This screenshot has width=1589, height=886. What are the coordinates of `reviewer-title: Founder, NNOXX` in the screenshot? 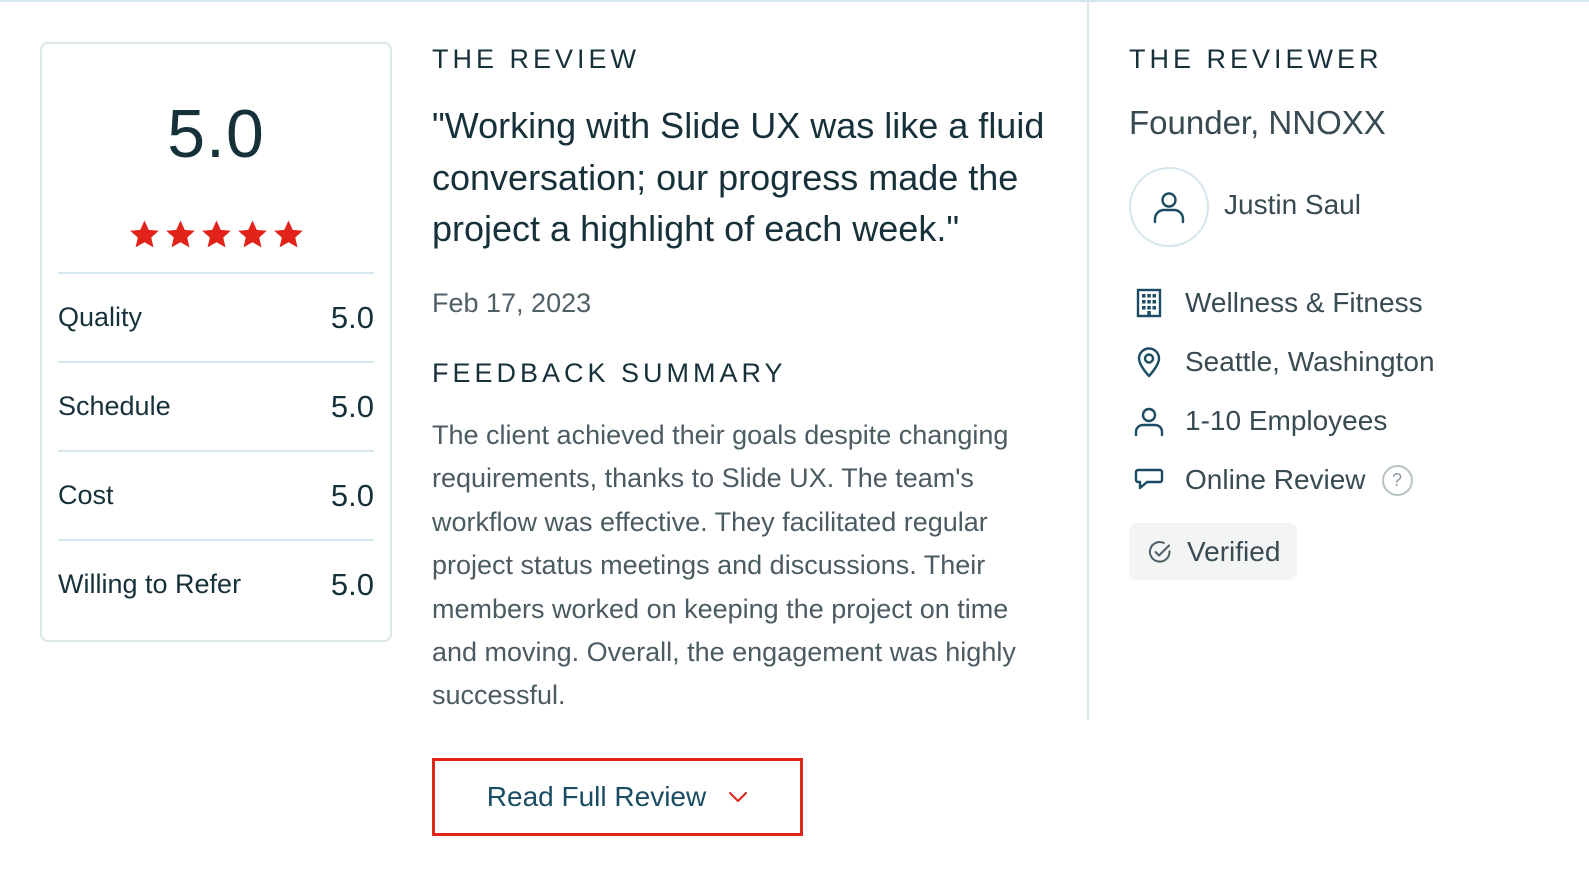 It's located at (1257, 122).